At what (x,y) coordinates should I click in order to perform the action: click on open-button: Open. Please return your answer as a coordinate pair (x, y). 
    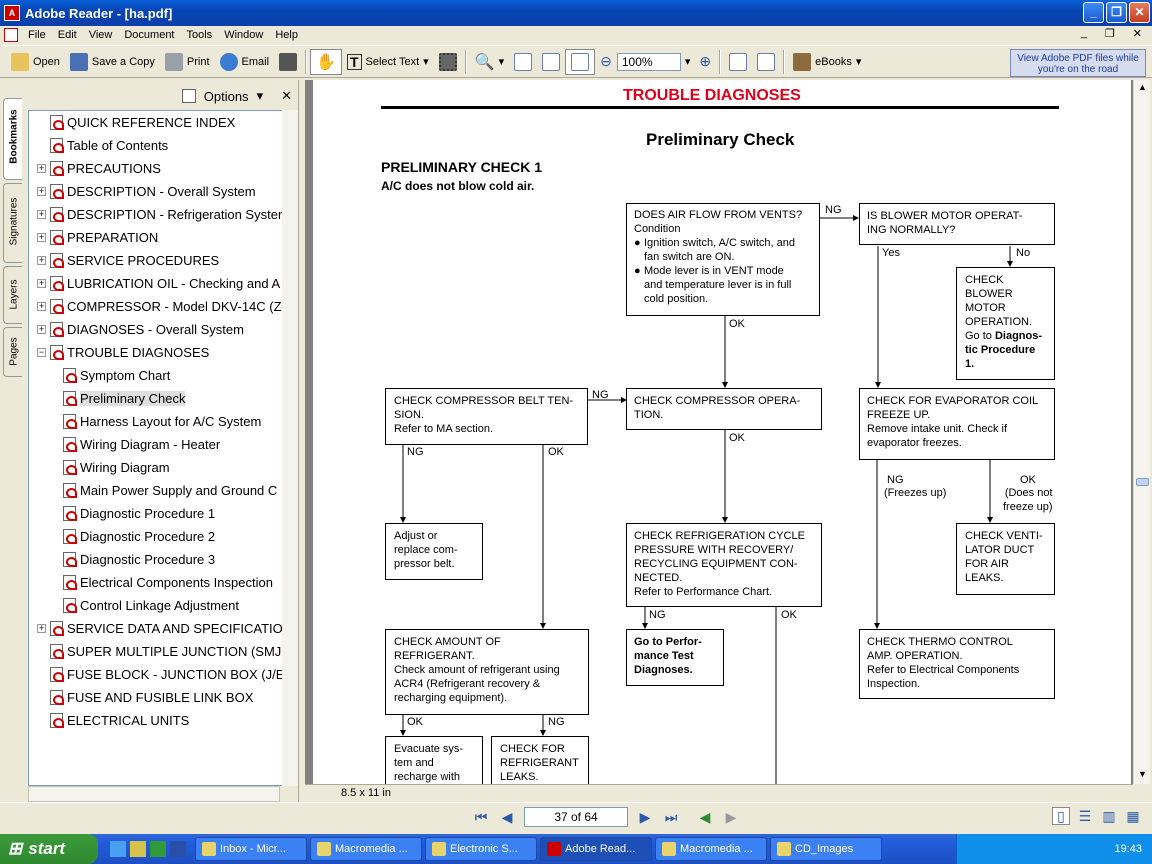
    Looking at the image, I should click on (35, 62).